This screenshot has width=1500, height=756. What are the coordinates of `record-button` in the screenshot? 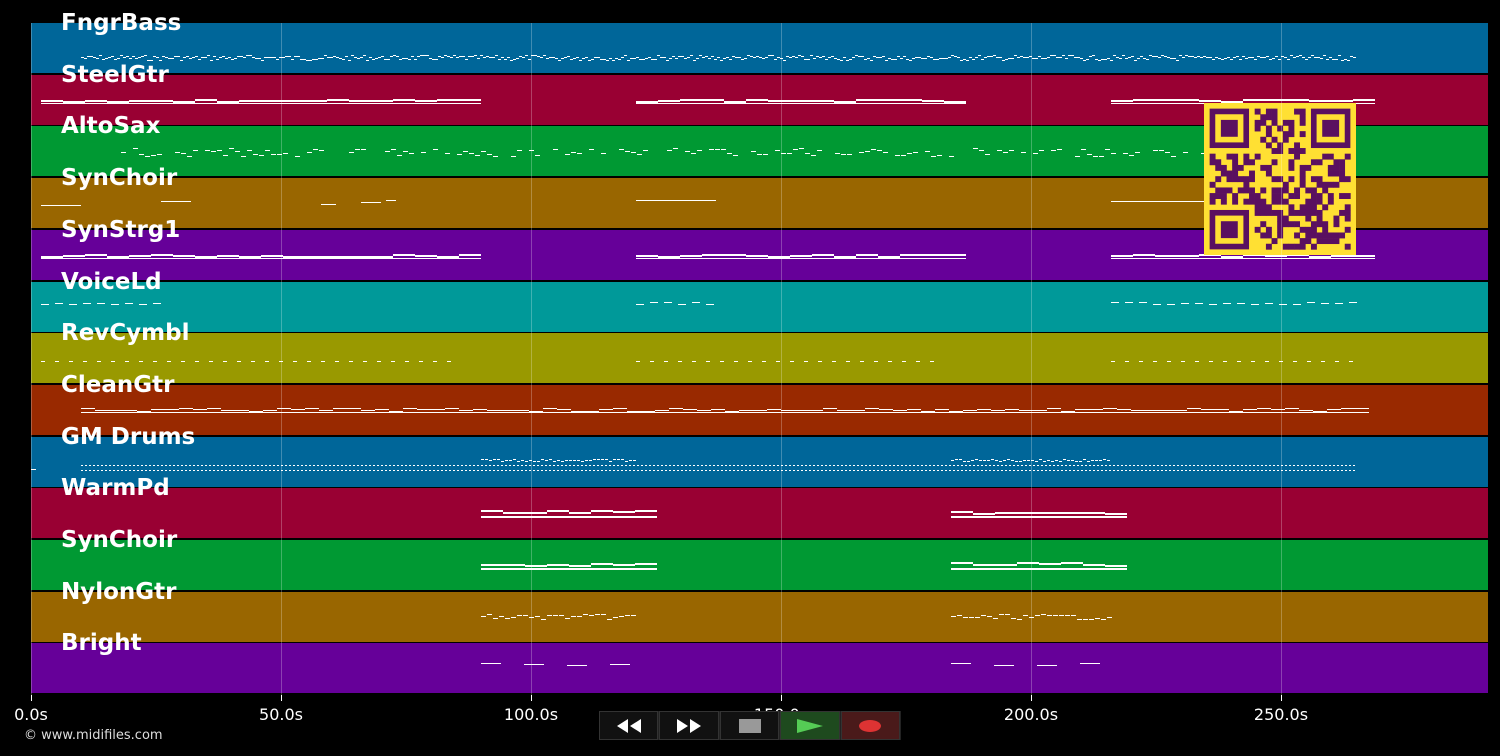 It's located at (870, 725).